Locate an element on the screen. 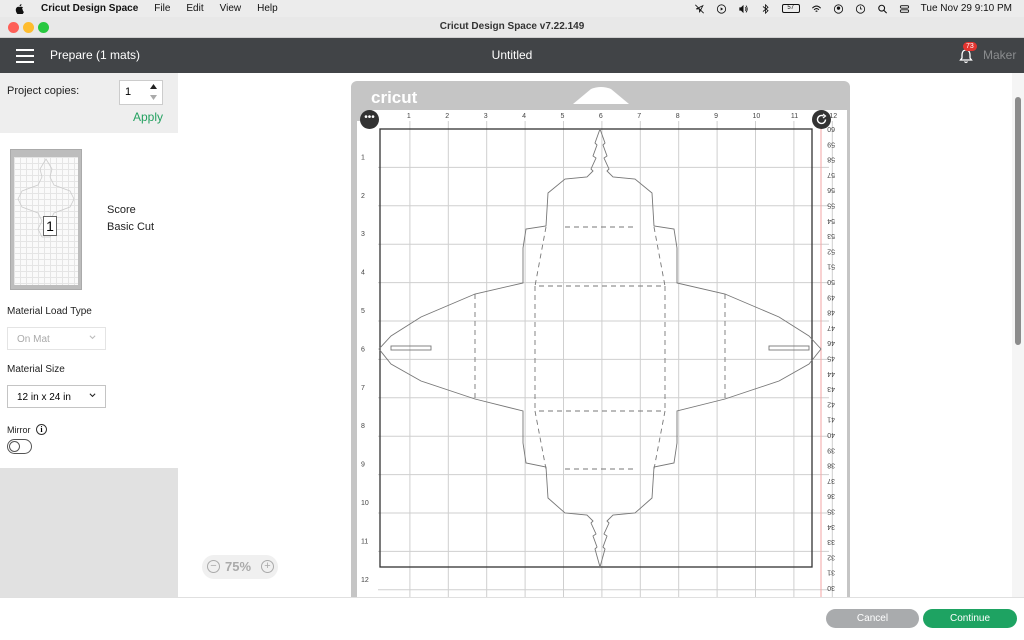 Image resolution: width=1024 pixels, height=640 pixels. right-ruler-label: 43 is located at coordinates (831, 388).